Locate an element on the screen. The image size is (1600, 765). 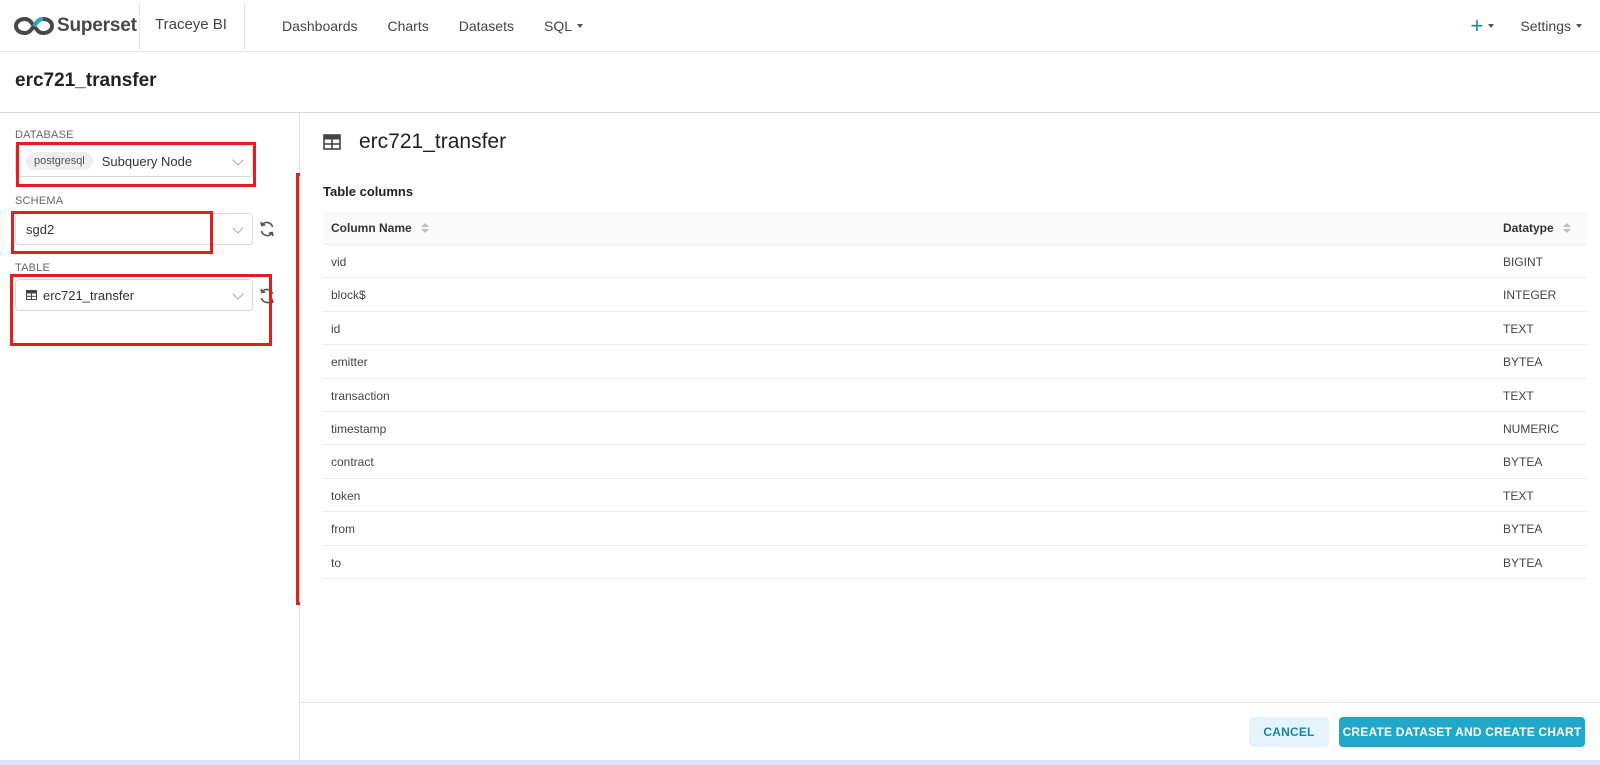
column-name-cell: to is located at coordinates (336, 562).